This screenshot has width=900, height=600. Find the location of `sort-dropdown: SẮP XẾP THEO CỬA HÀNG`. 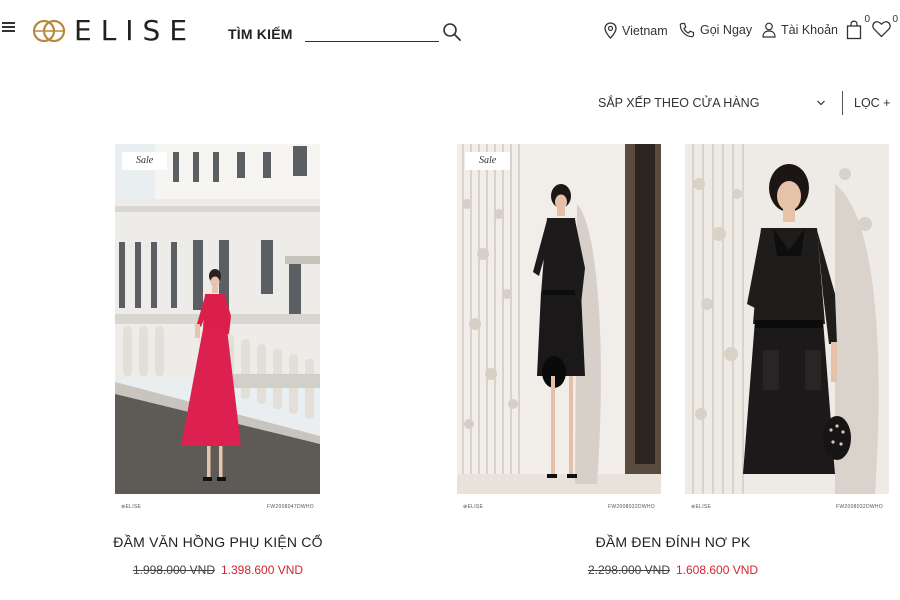

sort-dropdown: SẮP XẾP THEO CỬA HÀNG is located at coordinates (714, 103).